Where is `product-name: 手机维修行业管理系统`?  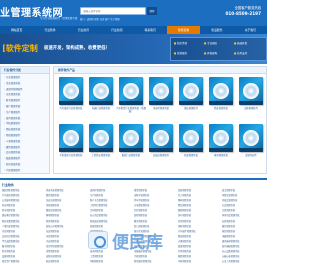 product-name: 手机维修行业管理系统 is located at coordinates (71, 155).